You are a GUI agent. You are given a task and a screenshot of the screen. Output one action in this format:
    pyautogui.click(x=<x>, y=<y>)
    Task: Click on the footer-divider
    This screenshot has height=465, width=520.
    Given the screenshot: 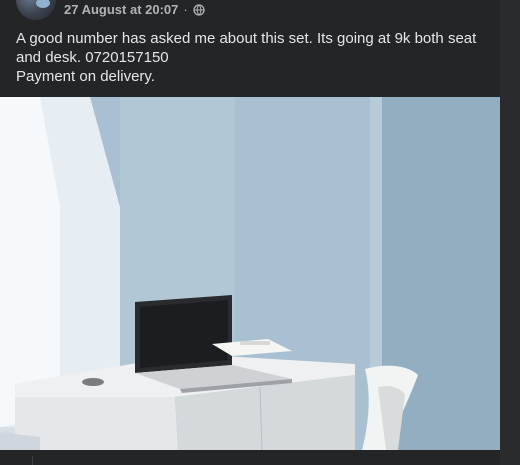 What is the action you would take?
    pyautogui.click(x=32, y=460)
    